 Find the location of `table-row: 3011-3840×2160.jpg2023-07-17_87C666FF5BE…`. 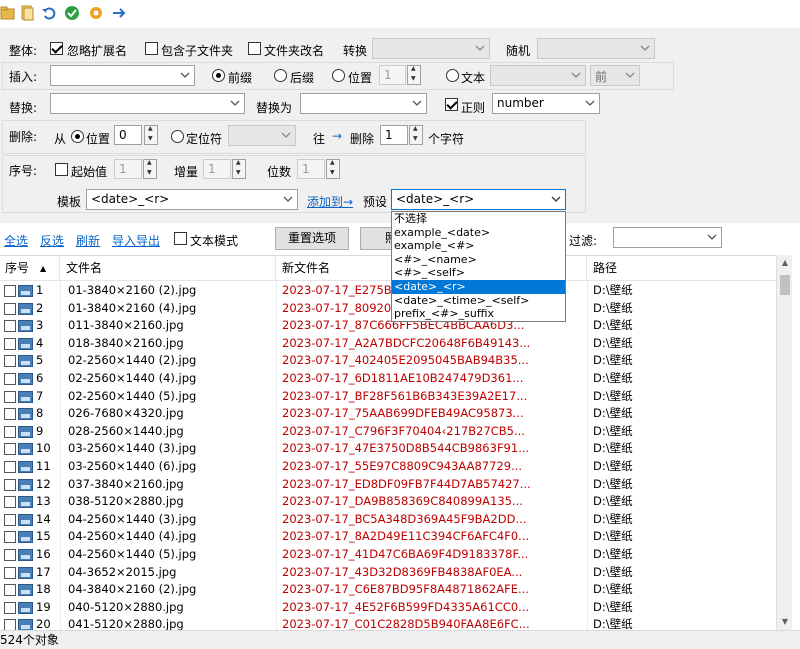

table-row: 3011-3840×2160.jpg2023-07-17_87C666FF5BE… is located at coordinates (388, 326).